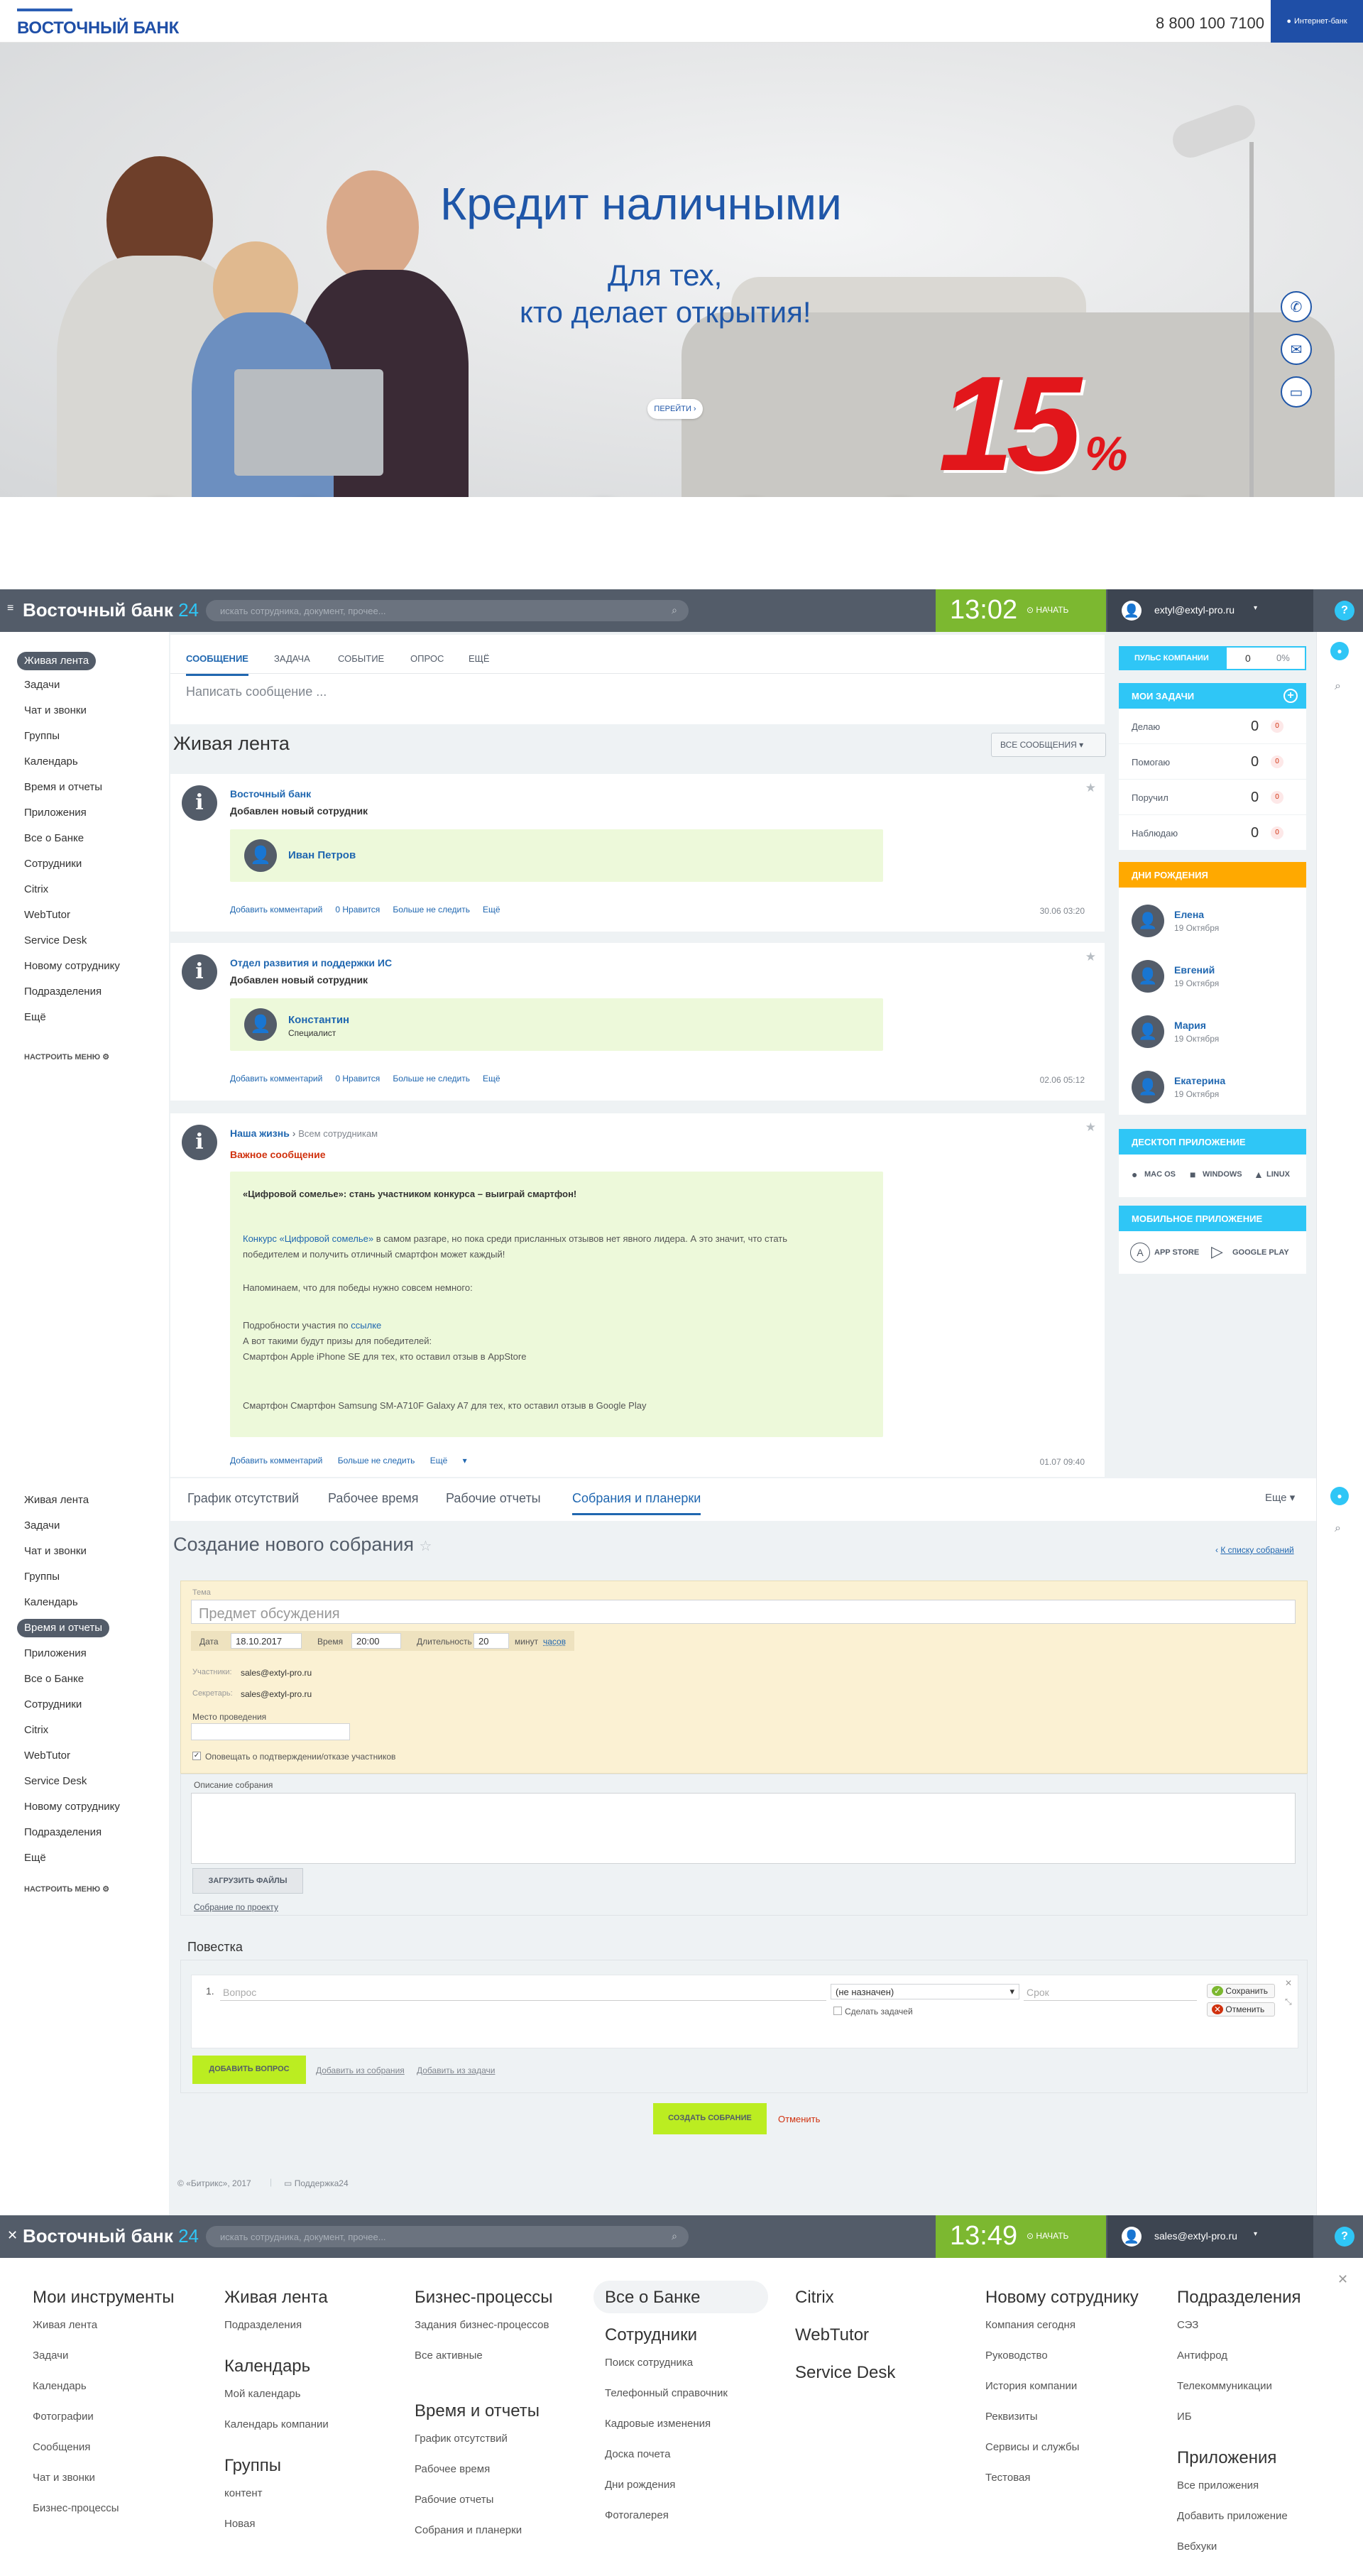  I want to click on sidebar-item: Календарь, so click(51, 1602).